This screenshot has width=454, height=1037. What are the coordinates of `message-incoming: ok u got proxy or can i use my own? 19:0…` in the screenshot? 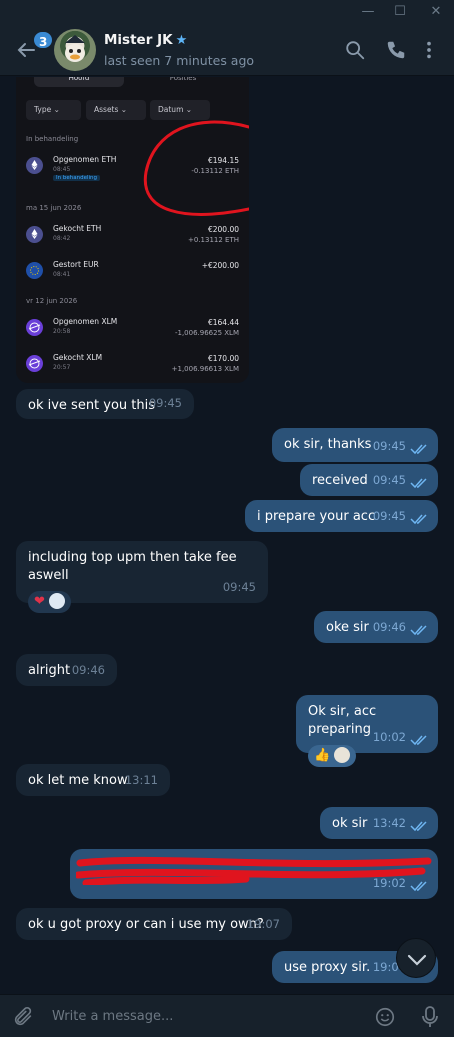 It's located at (154, 924).